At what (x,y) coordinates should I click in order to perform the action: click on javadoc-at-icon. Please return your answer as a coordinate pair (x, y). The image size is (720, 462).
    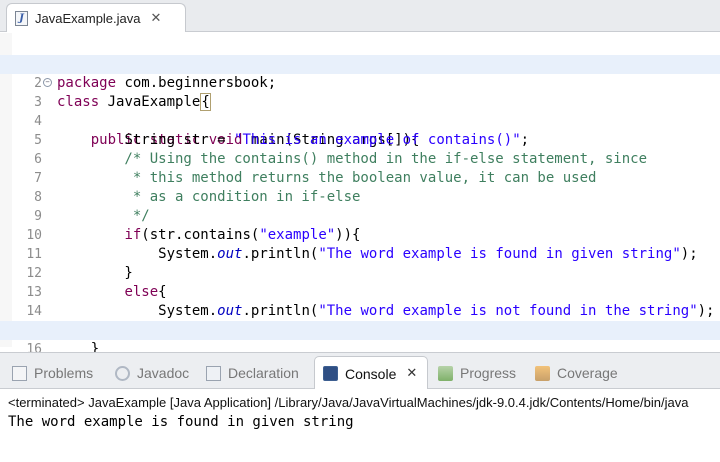
    Looking at the image, I should click on (122, 373).